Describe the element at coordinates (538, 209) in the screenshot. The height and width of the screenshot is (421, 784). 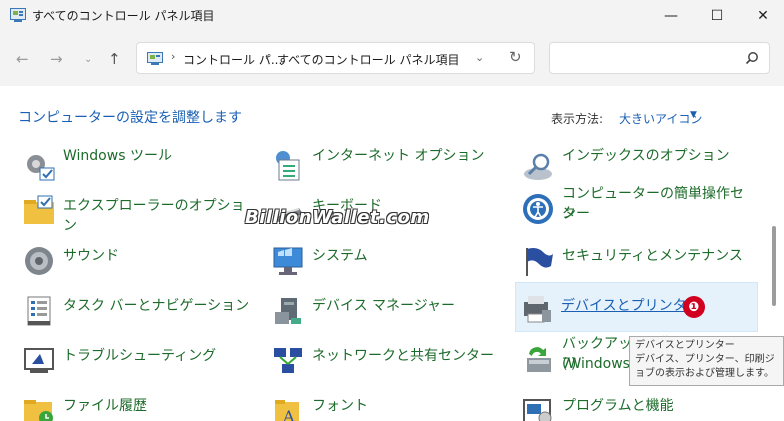
I see `ease-of-access-icon` at that location.